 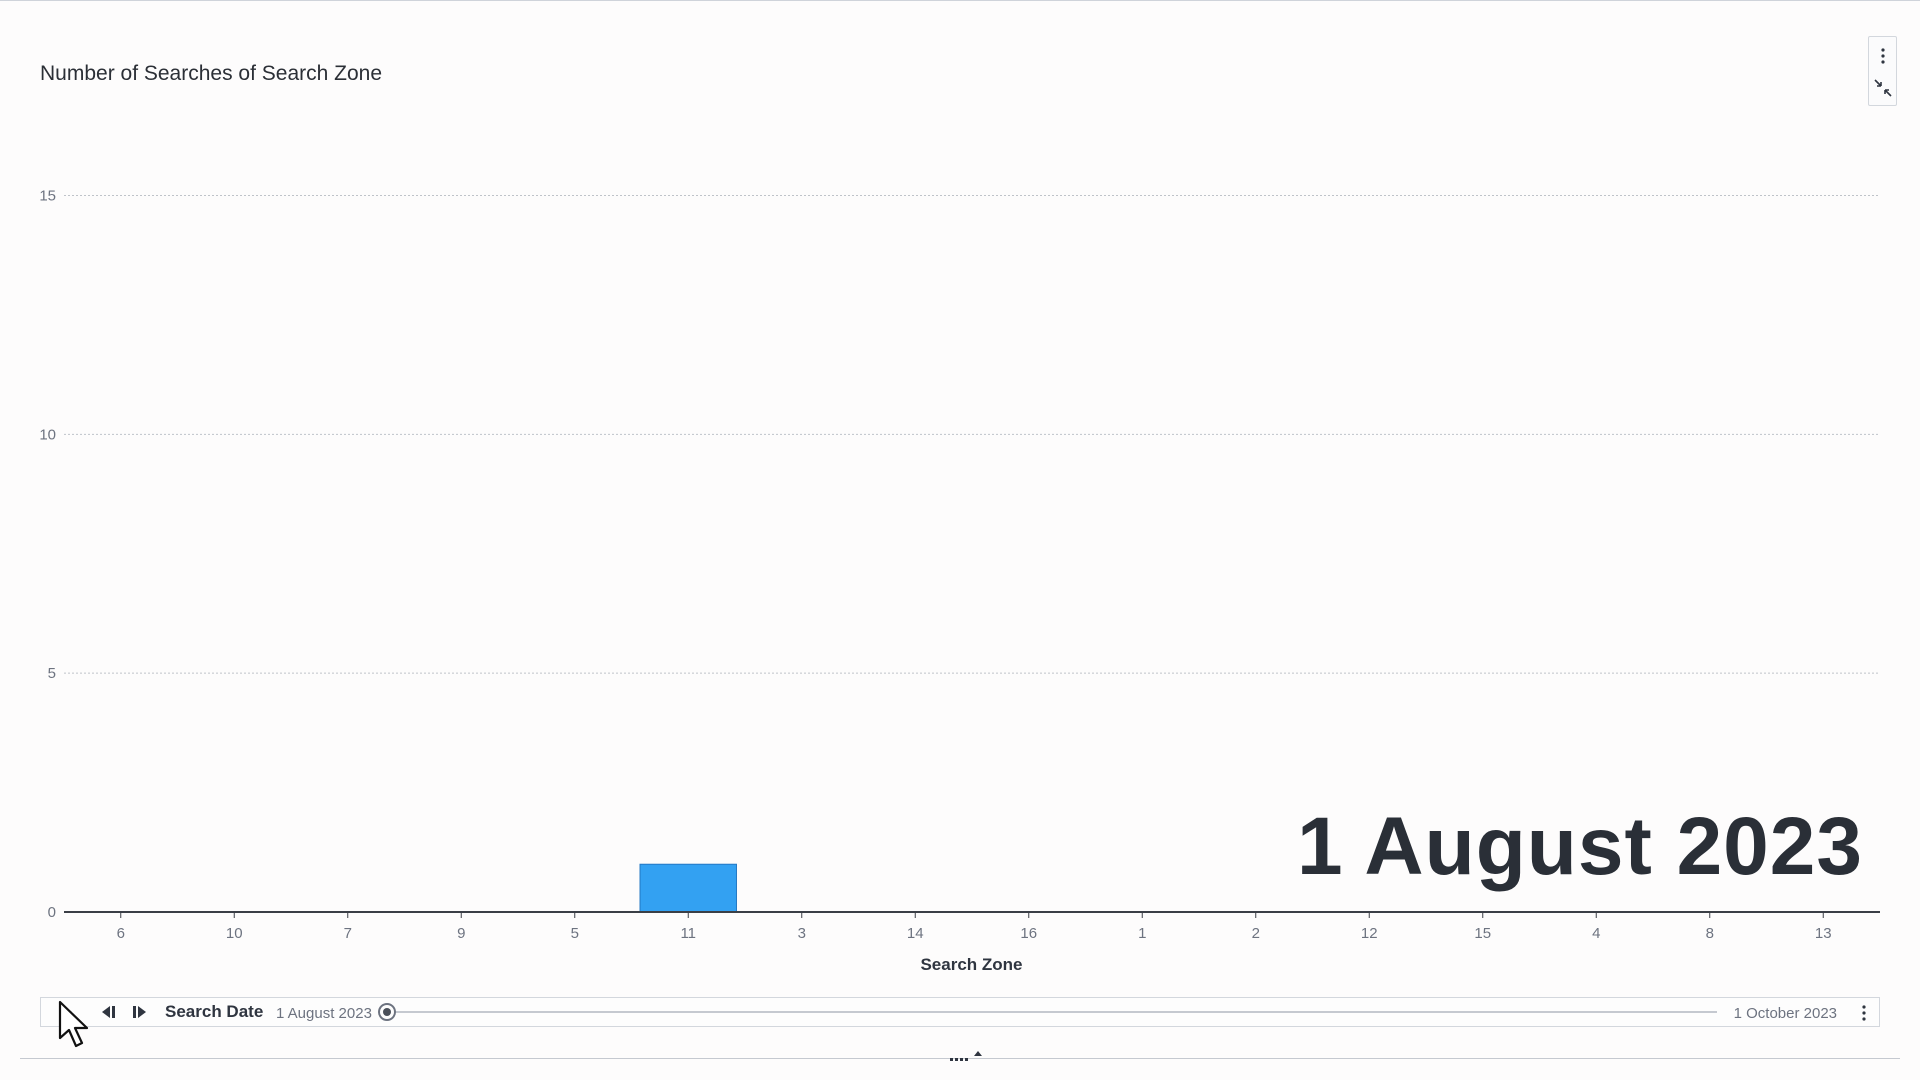 What do you see at coordinates (1785, 1013) in the screenshot?
I see `timeline-end-date: 1 October 2023` at bounding box center [1785, 1013].